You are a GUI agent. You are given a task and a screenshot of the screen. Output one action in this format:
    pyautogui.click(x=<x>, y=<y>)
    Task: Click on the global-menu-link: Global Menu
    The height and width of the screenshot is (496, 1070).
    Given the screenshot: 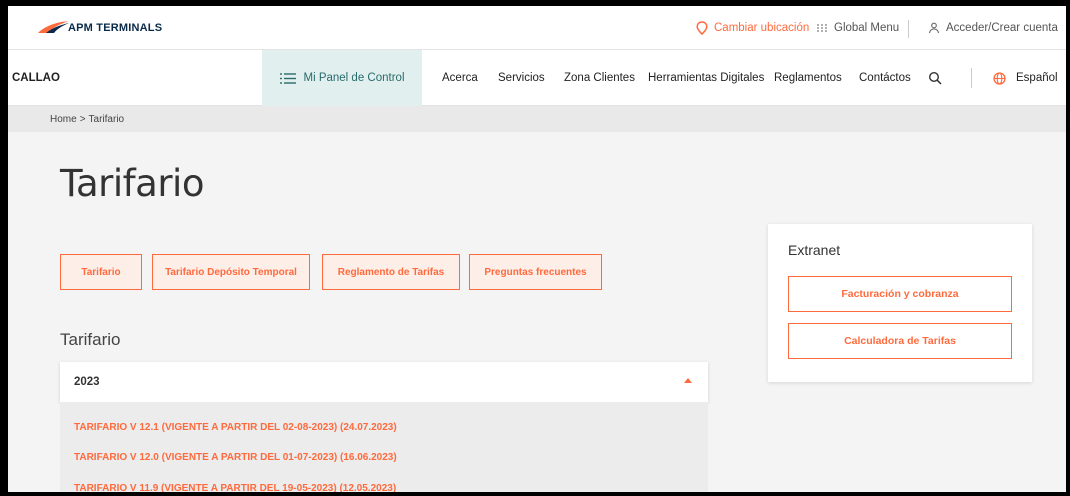 What is the action you would take?
    pyautogui.click(x=857, y=28)
    